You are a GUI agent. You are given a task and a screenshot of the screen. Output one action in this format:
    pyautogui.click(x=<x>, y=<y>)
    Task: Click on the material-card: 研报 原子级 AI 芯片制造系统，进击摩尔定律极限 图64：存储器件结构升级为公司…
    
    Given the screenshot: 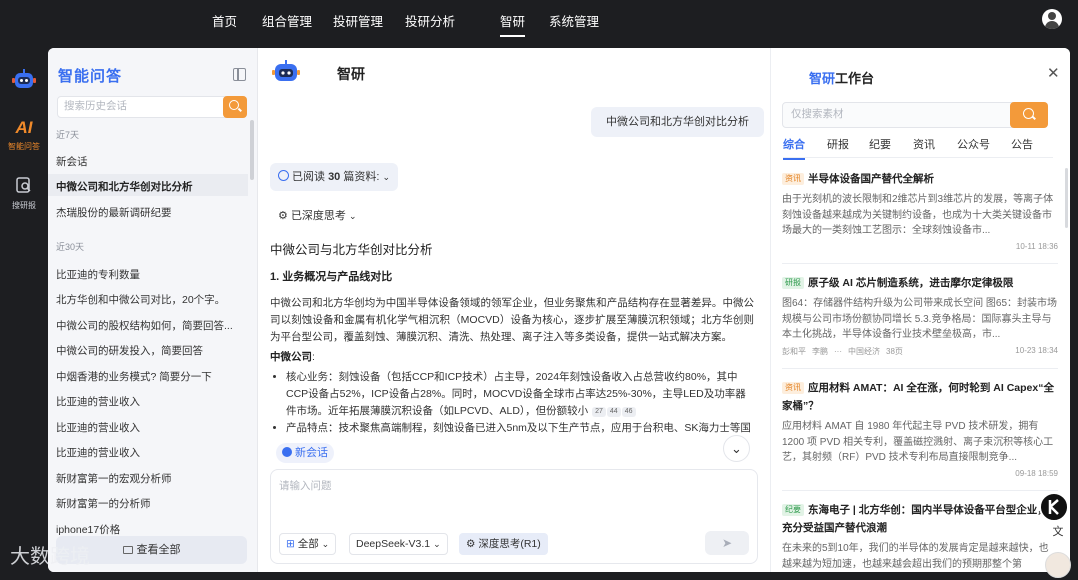 What is the action you would take?
    pyautogui.click(x=920, y=316)
    